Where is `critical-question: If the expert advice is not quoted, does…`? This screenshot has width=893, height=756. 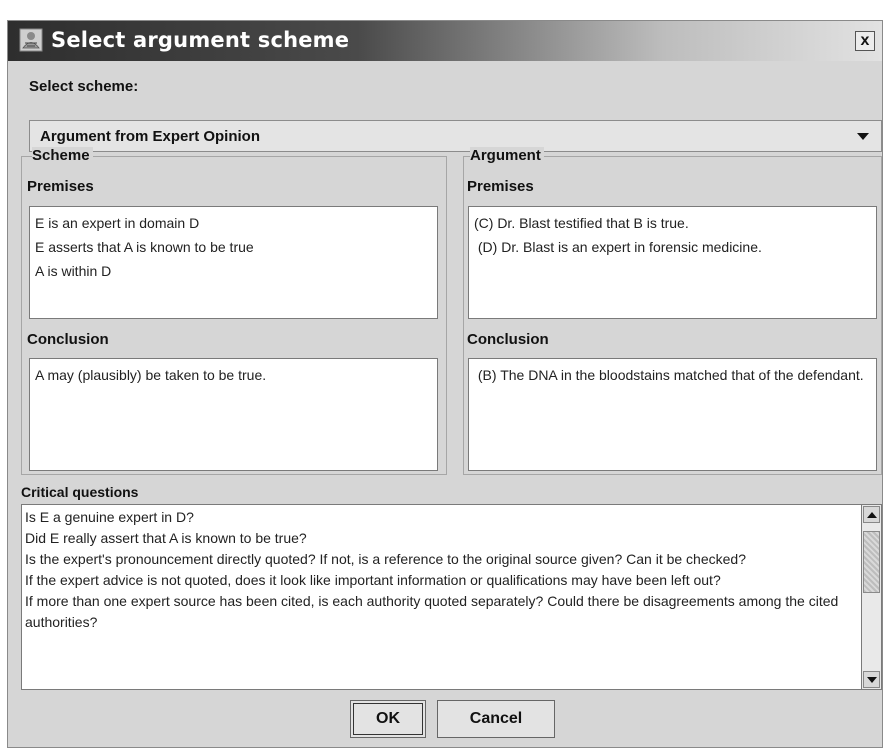
critical-question: If the expert advice is not quoted, does… is located at coordinates (373, 580).